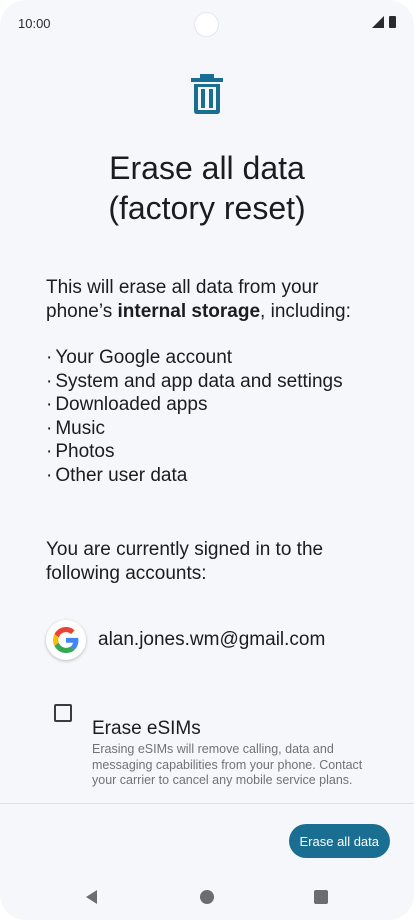  Describe the element at coordinates (305, 311) in the screenshot. I see `intro-suffix: , including:` at that location.